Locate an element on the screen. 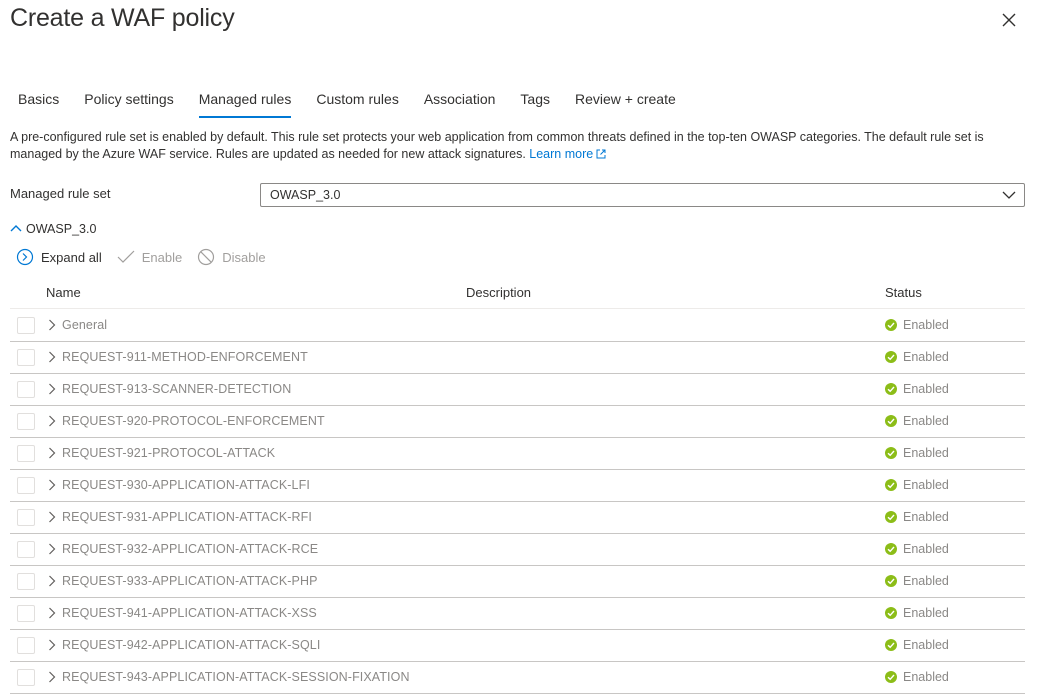 Image resolution: width=1038 pixels, height=700 pixels. tab-review-create: Review + create is located at coordinates (625, 103).